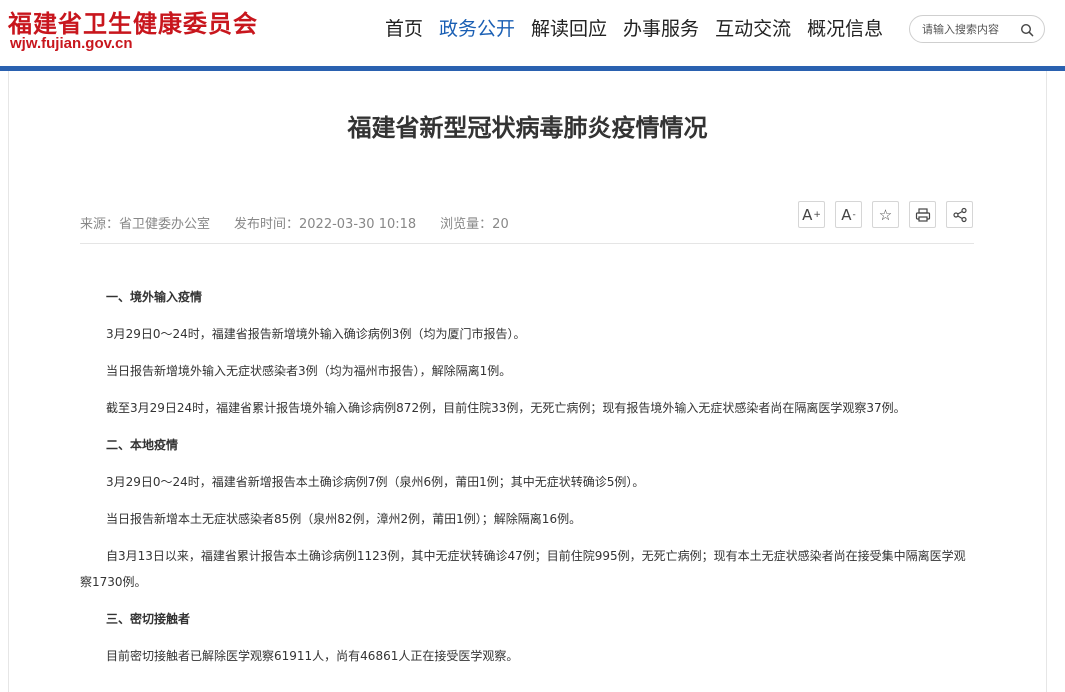  Describe the element at coordinates (404, 29) in the screenshot. I see `nav-item-home: 首页` at that location.